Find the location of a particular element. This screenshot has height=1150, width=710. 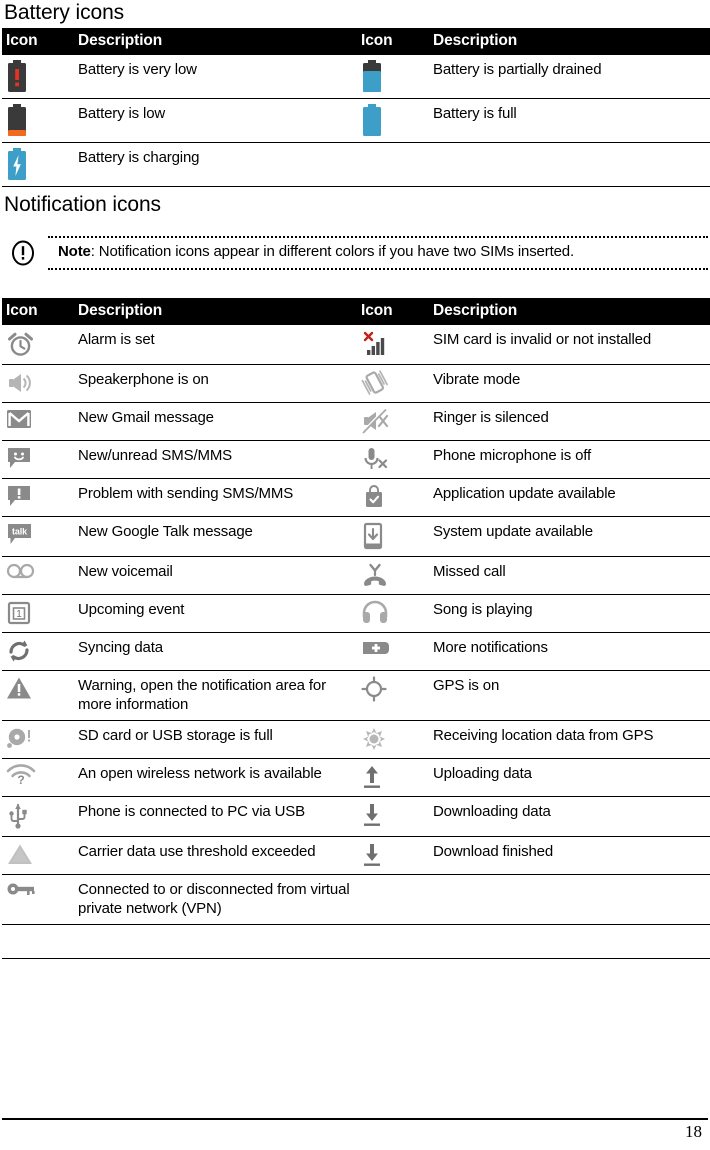

calendar-event-icon: 1 is located at coordinates (19, 613).